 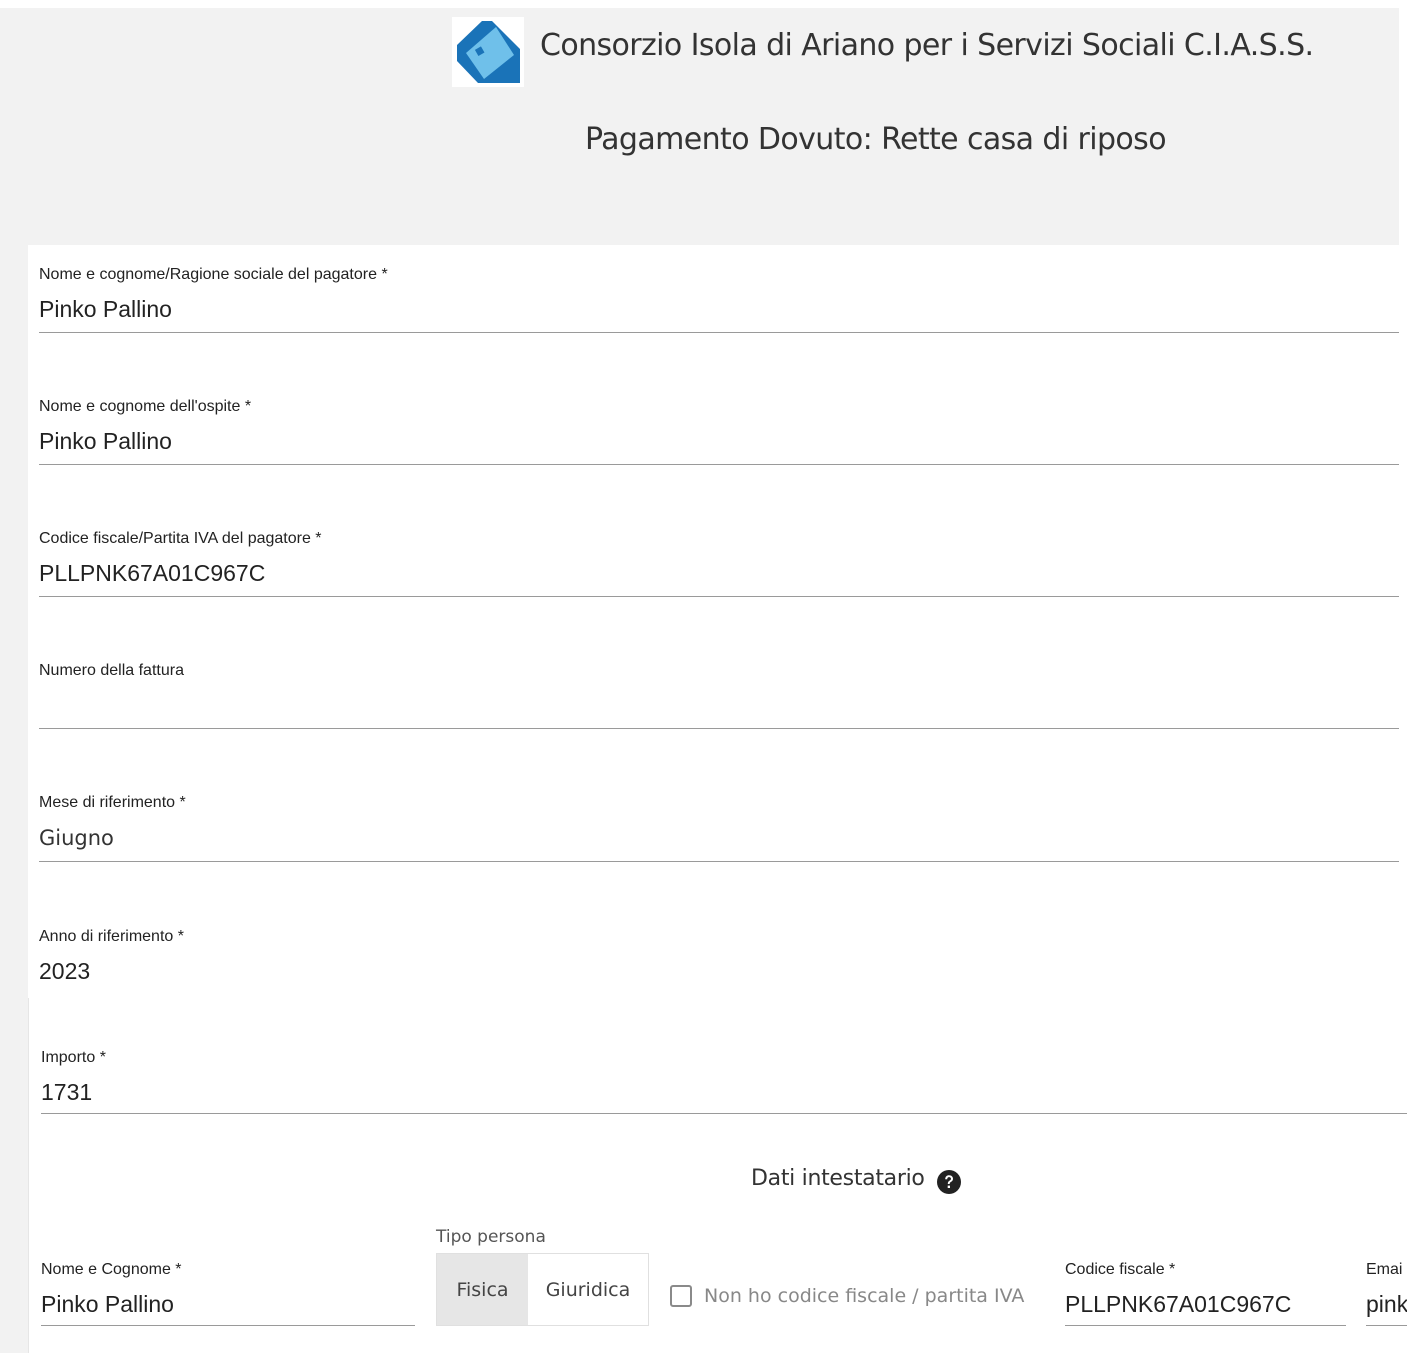 I want to click on guest-name-input: Pinko Pallino, so click(x=105, y=441).